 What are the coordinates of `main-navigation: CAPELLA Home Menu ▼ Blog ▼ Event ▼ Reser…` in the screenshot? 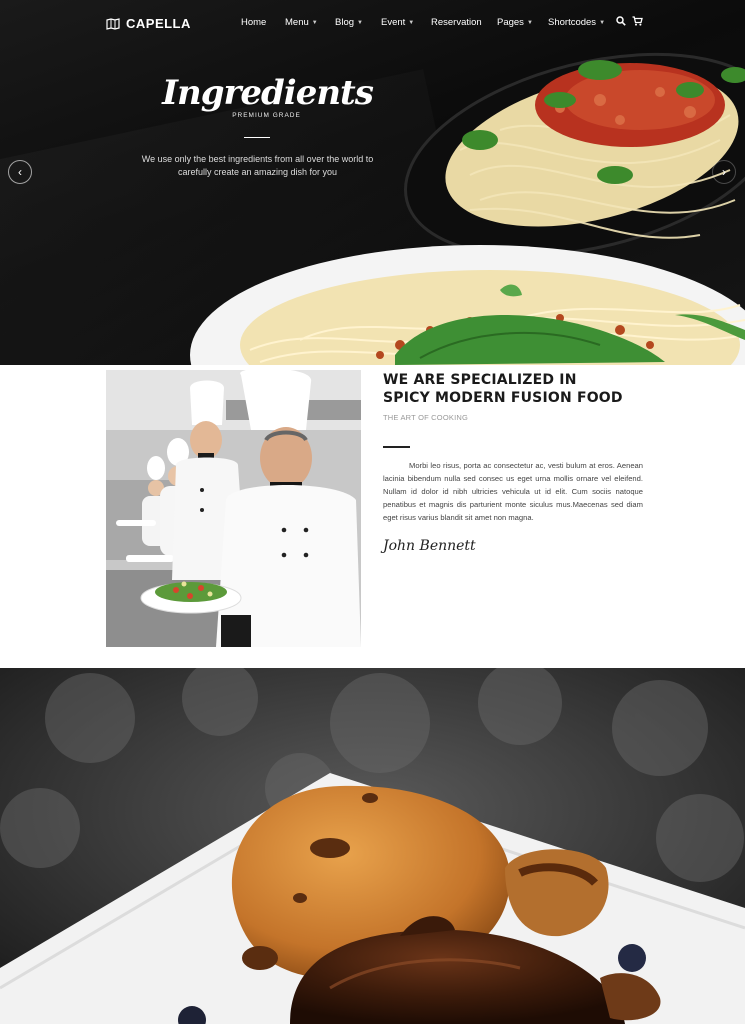 It's located at (372, 24).